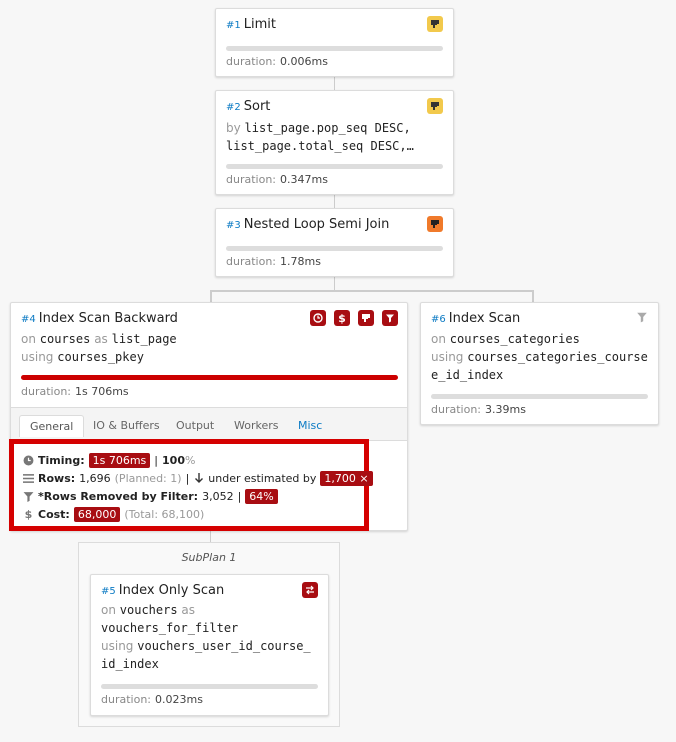 The width and height of the screenshot is (676, 742). Describe the element at coordinates (152, 699) in the screenshot. I see `duration: duration: 0.023ms` at that location.